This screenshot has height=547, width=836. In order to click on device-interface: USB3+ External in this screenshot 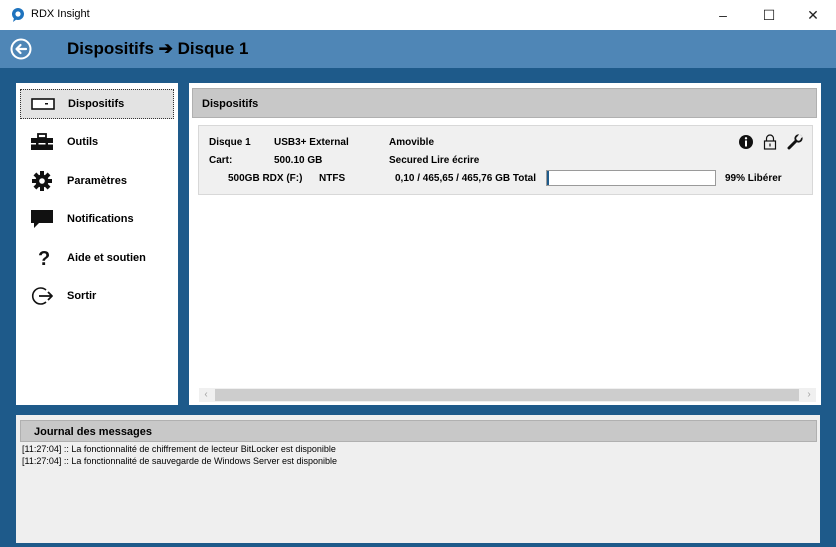, I will do `click(311, 142)`.